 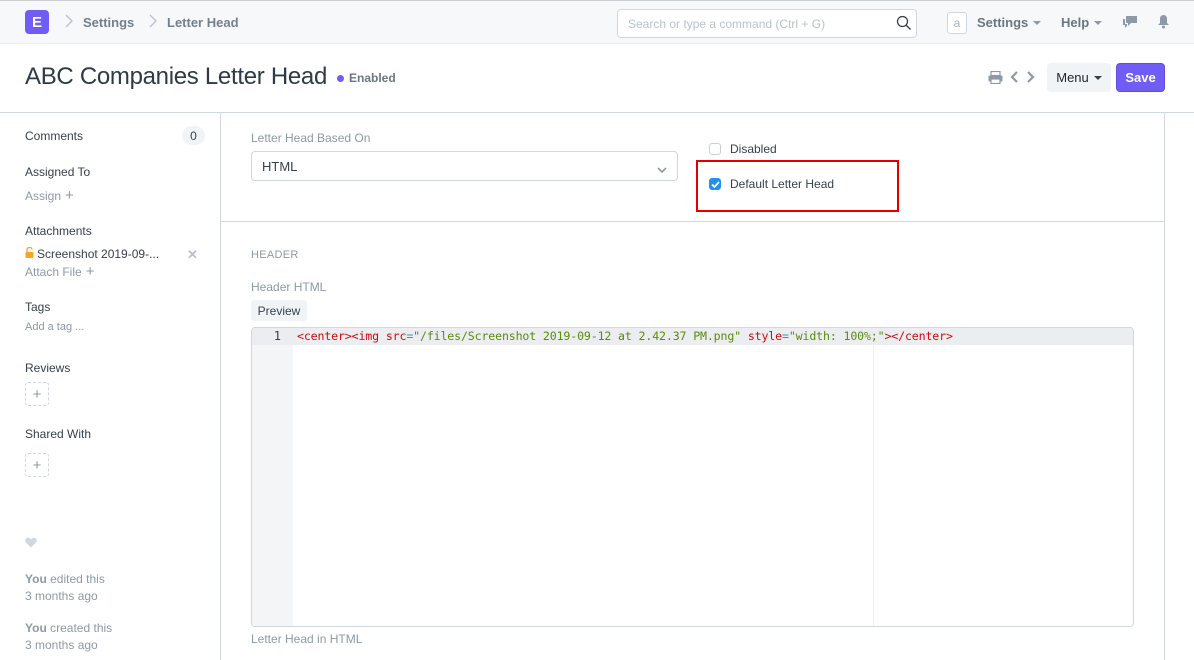 I want to click on search-icon, so click(x=904, y=23).